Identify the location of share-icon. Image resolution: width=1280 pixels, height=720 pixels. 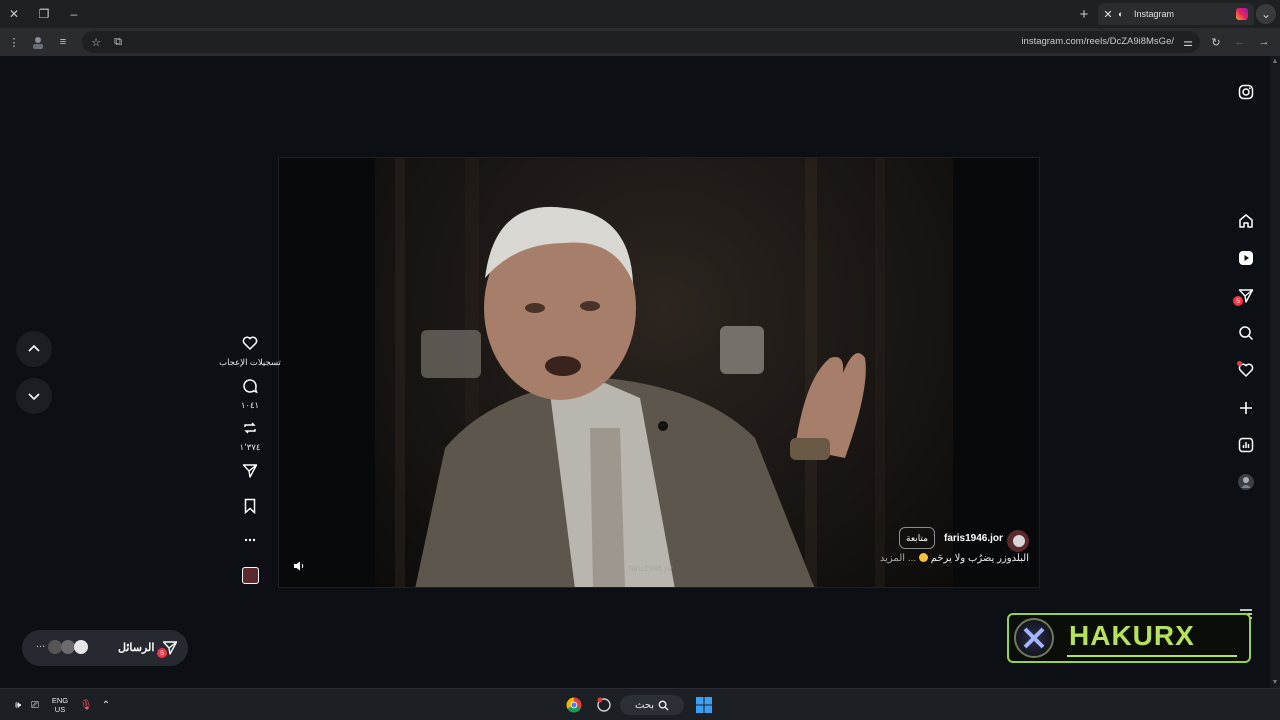
(250, 471).